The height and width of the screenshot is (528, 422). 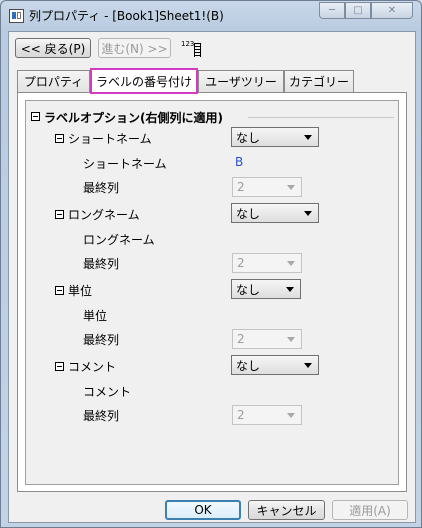 I want to click on short-name-last-col-value: 2, so click(x=241, y=187).